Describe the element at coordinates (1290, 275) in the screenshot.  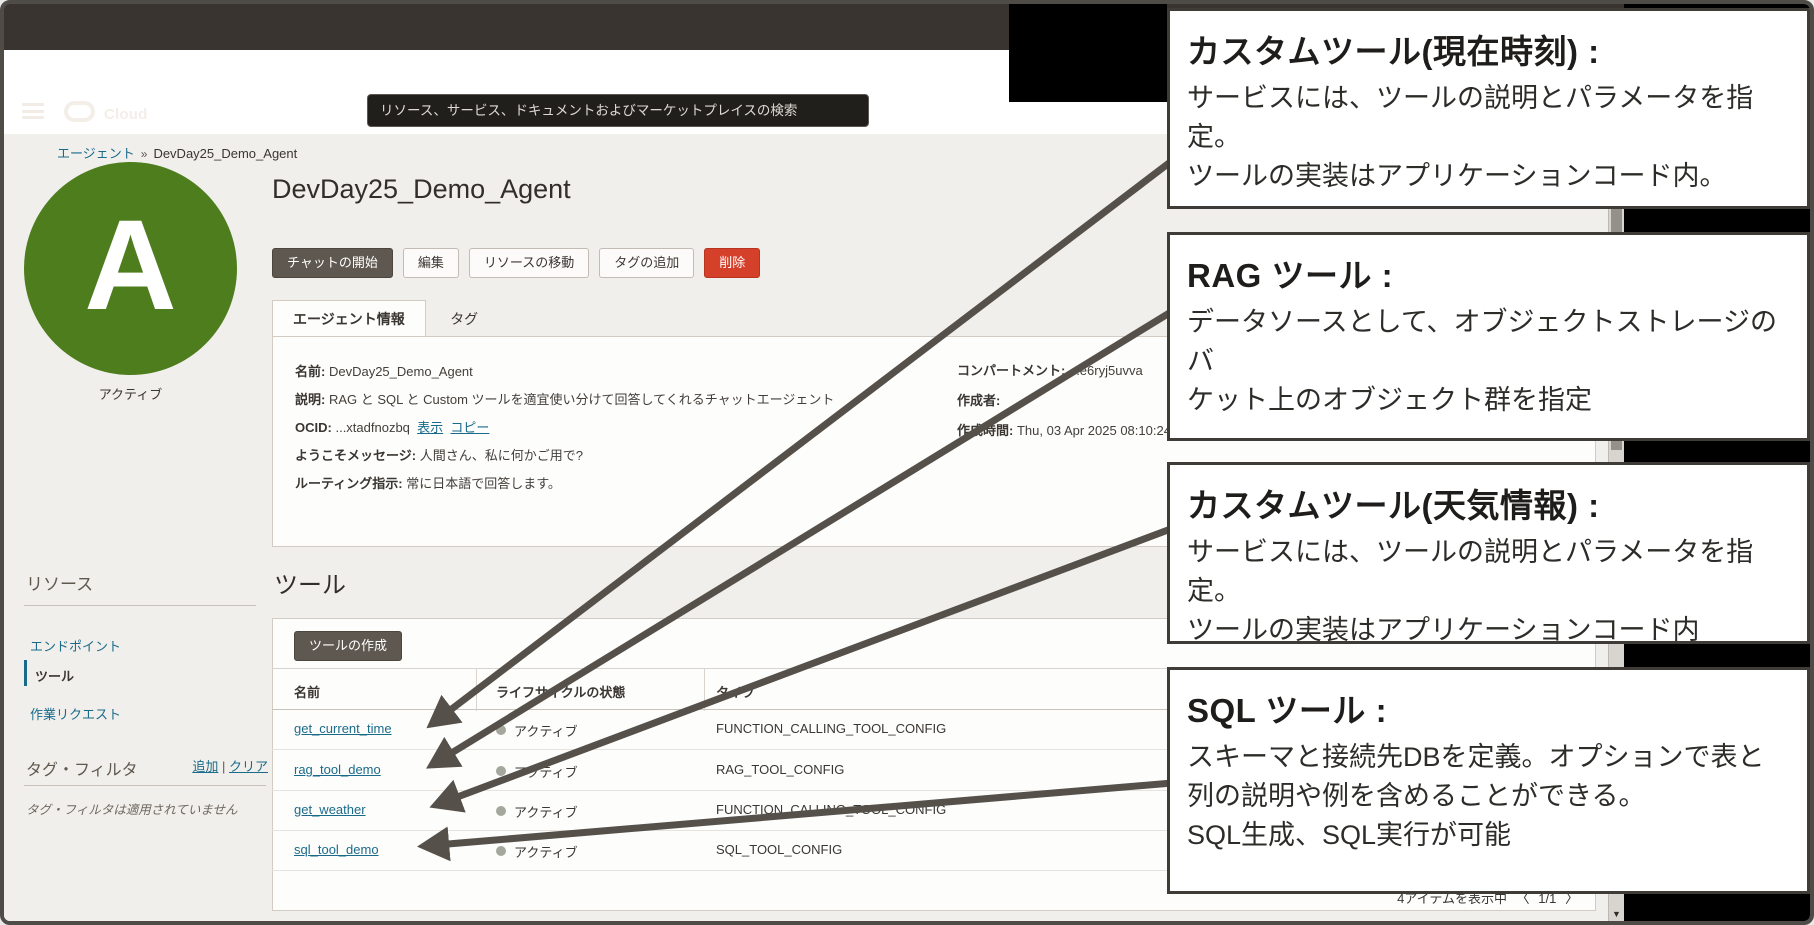
I see `callout-title: RAG ツール :` at that location.